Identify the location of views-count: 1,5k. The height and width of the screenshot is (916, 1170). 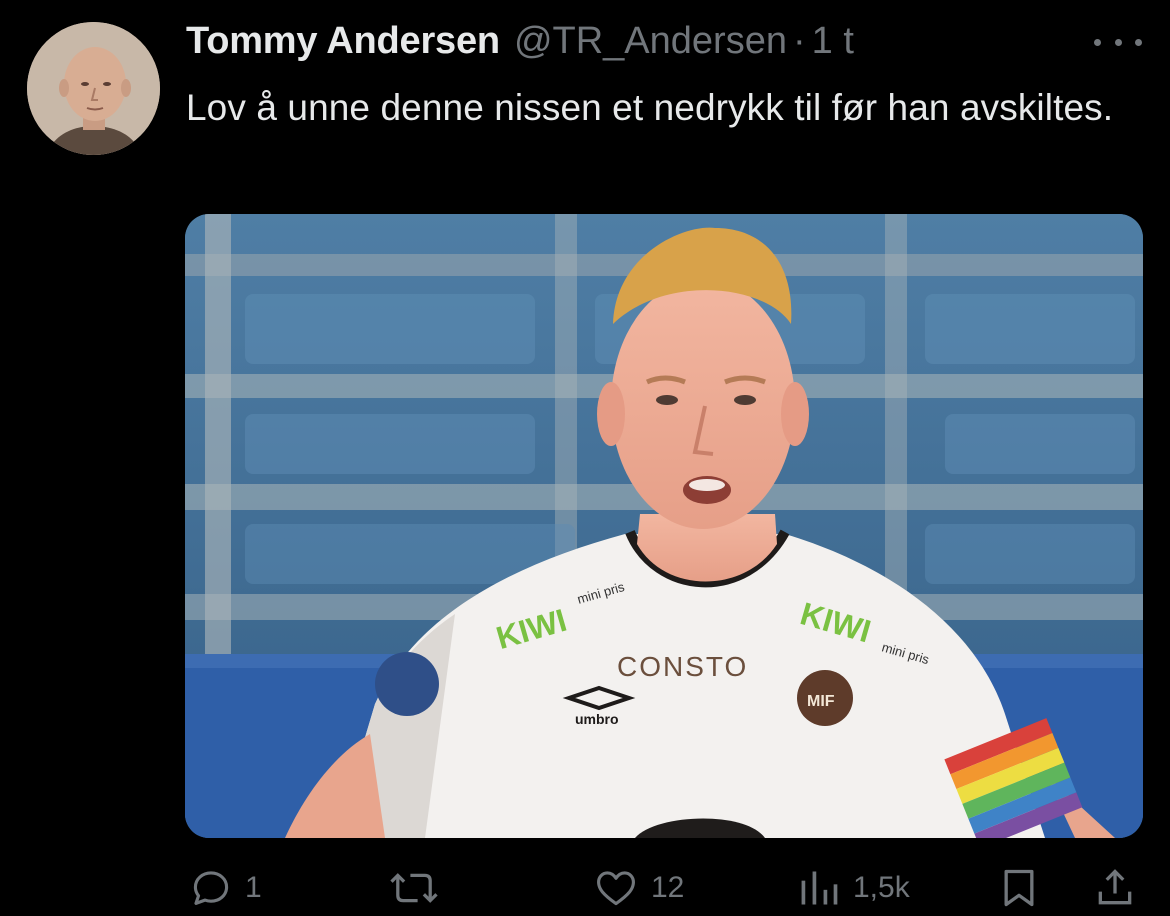
(881, 887).